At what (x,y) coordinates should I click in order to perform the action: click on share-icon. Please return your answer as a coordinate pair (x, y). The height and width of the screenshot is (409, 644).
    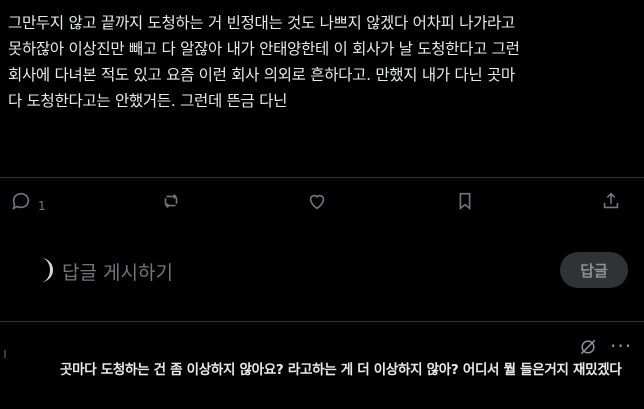
    Looking at the image, I should click on (611, 203).